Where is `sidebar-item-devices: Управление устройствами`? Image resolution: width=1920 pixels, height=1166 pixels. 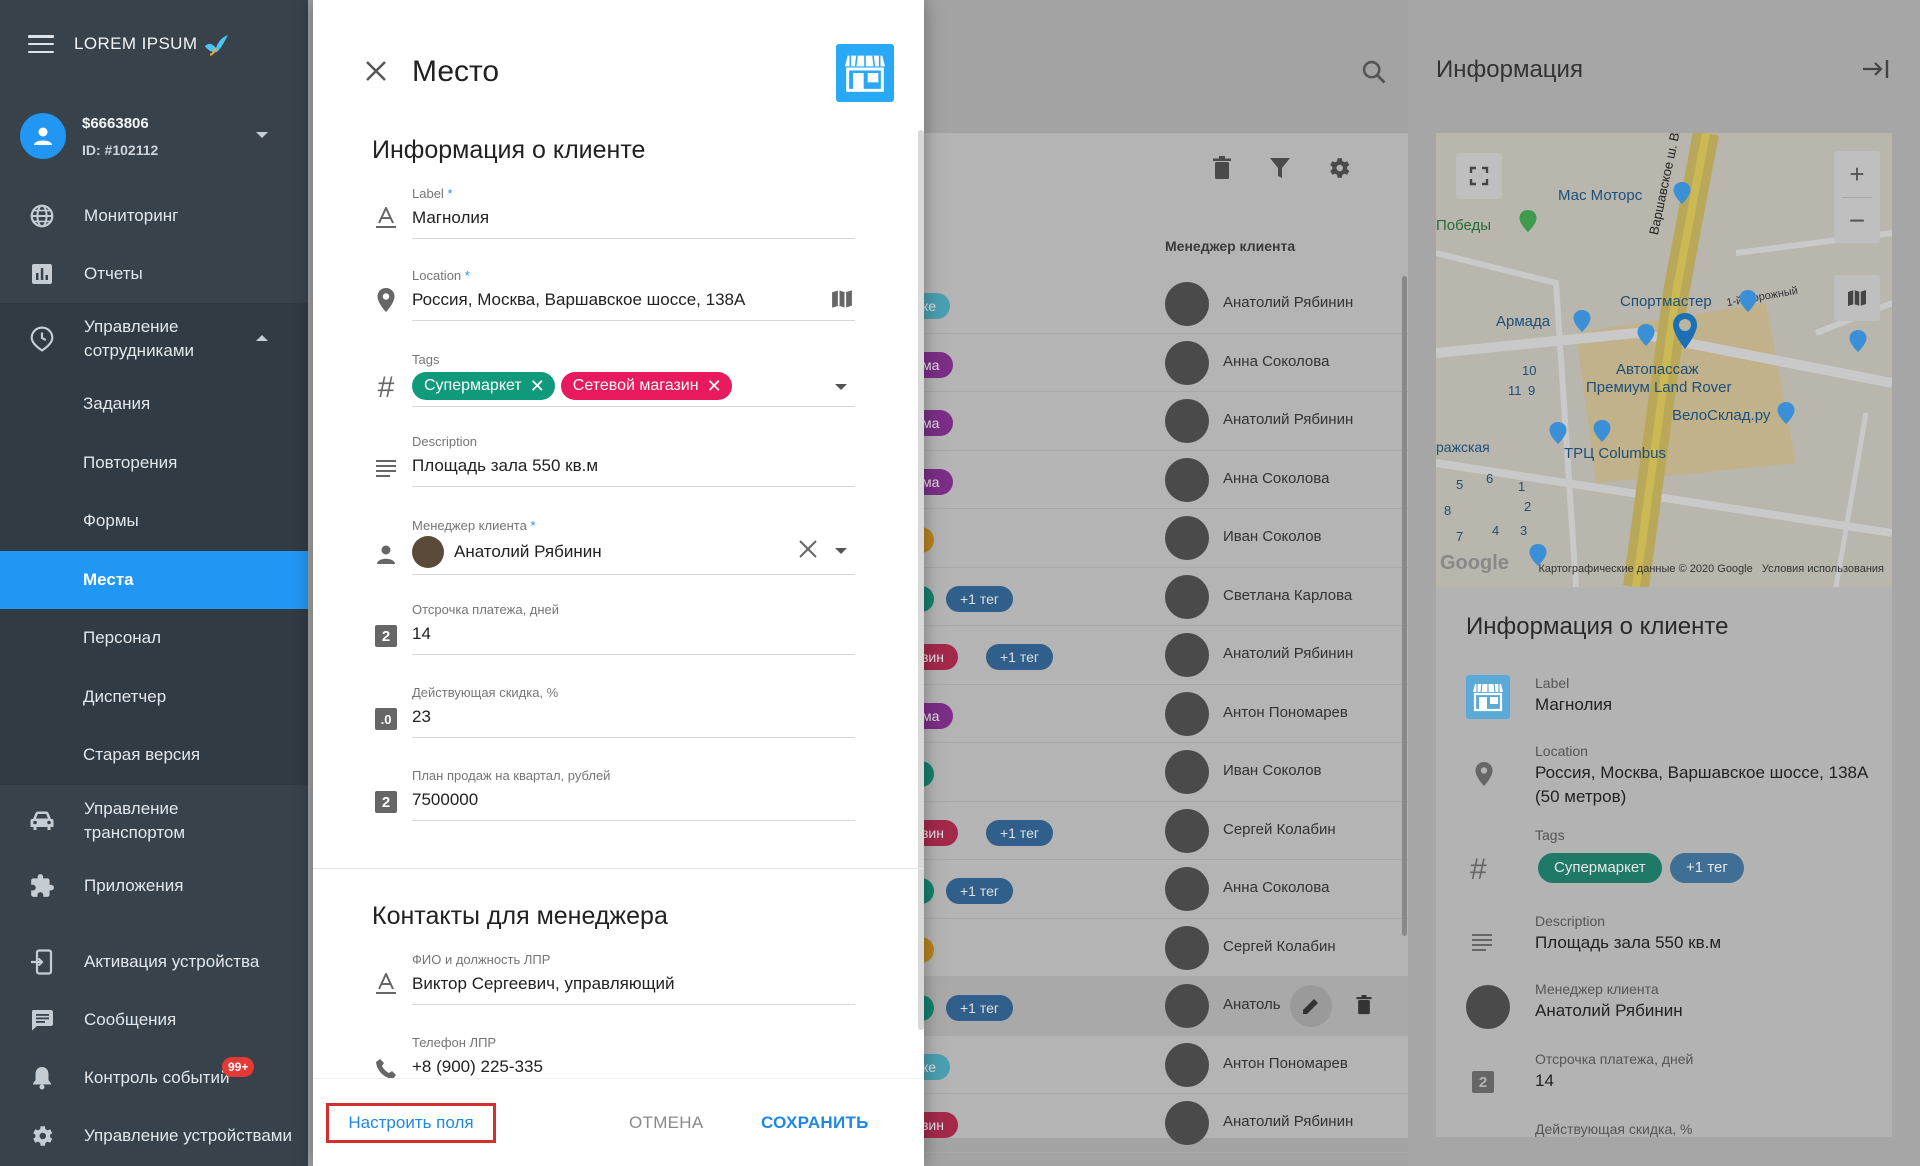
sidebar-item-devices: Управление устройствами is located at coordinates (154, 1136).